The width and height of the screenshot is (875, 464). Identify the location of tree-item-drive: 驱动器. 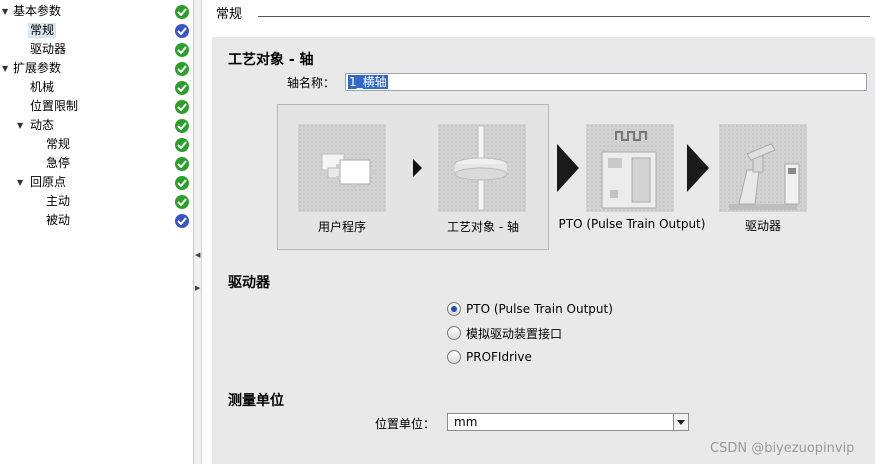
(97, 49).